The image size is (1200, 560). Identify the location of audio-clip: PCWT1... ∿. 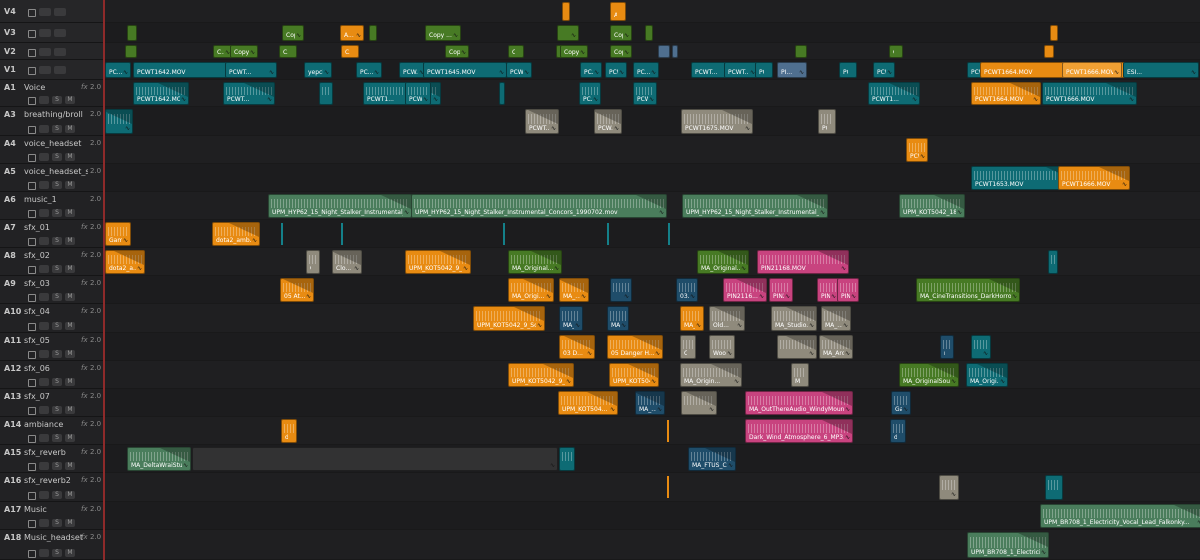
(894, 93).